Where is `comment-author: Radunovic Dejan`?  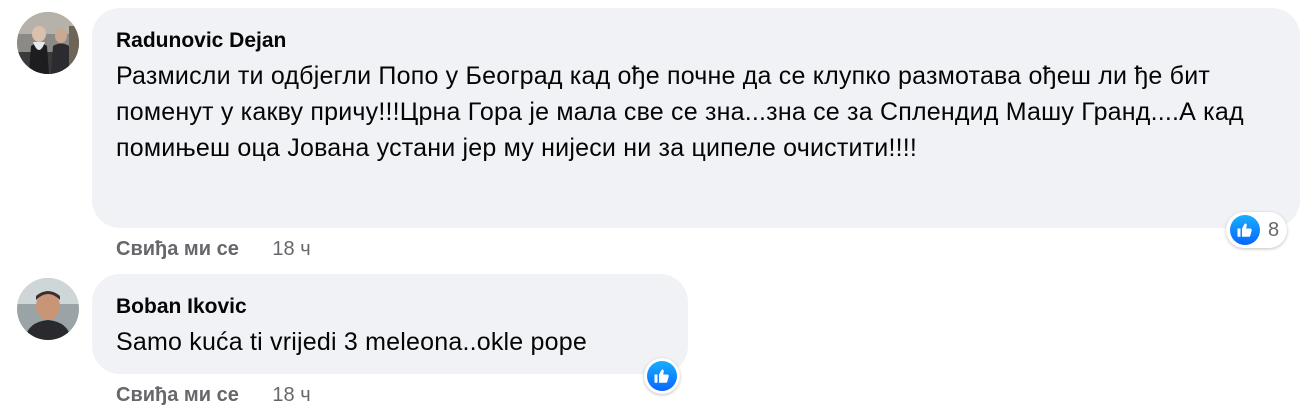
comment-author: Radunovic Dejan is located at coordinates (696, 41).